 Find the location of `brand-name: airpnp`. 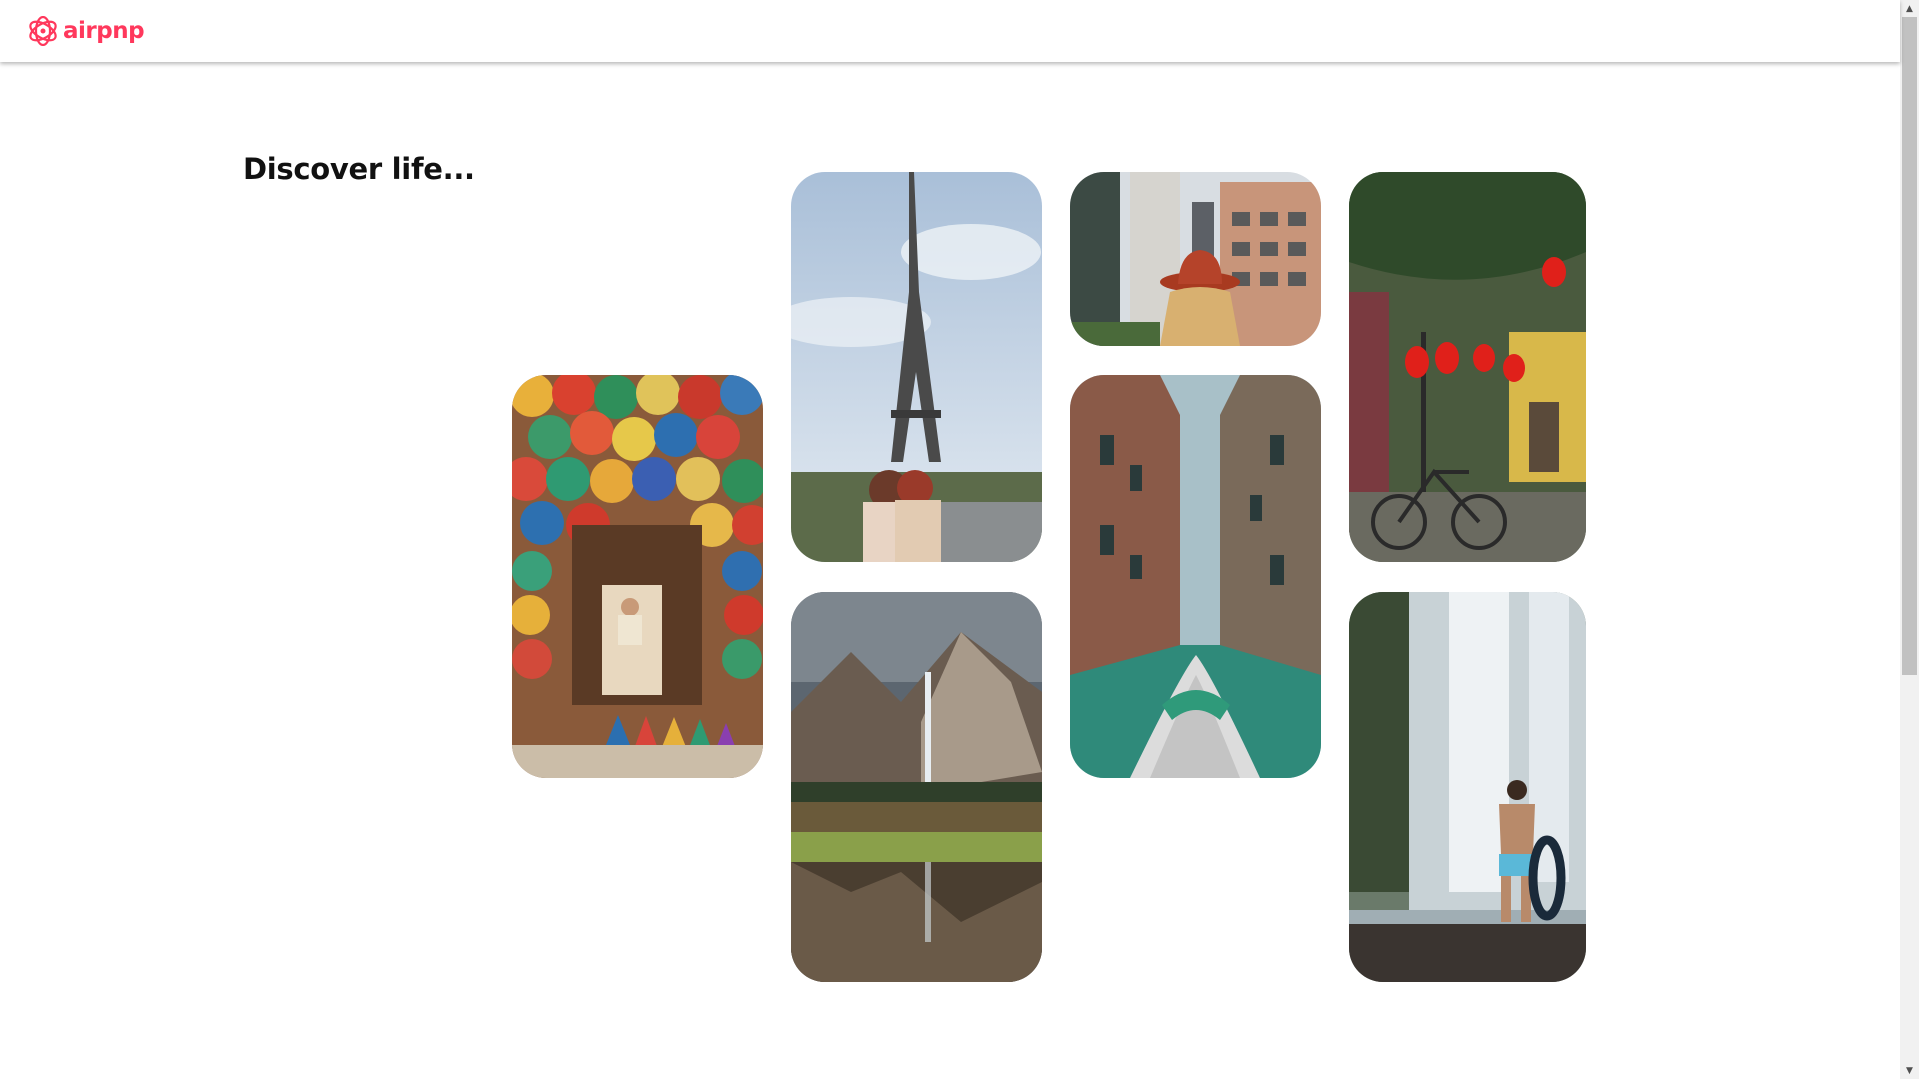

brand-name: airpnp is located at coordinates (104, 30).